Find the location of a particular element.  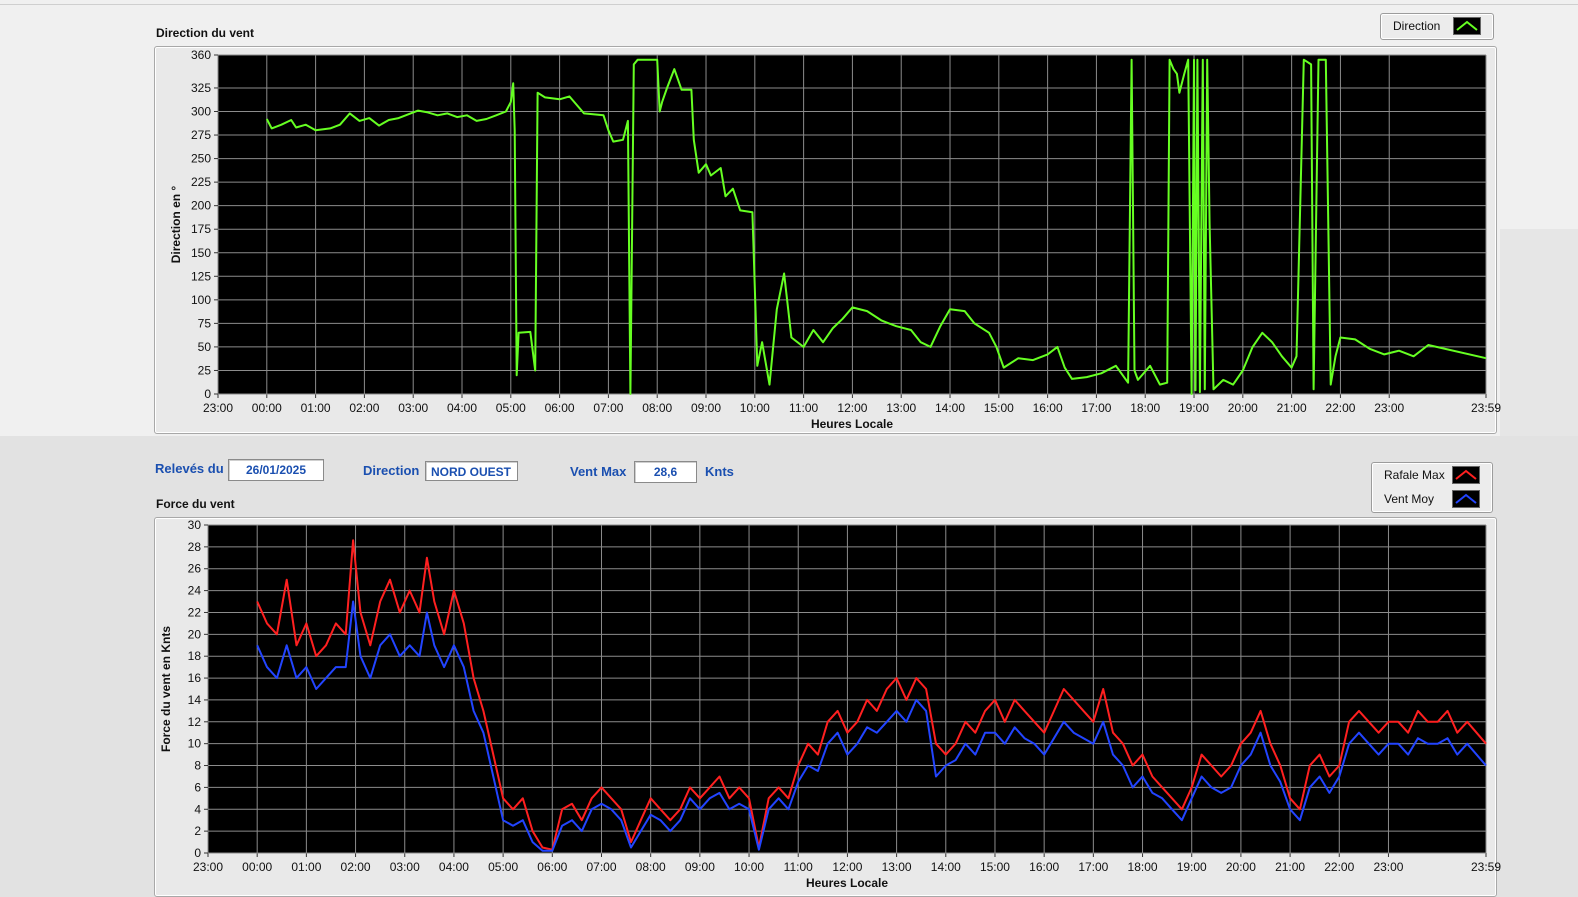

x-tick-label: 03:00 is located at coordinates (405, 867).